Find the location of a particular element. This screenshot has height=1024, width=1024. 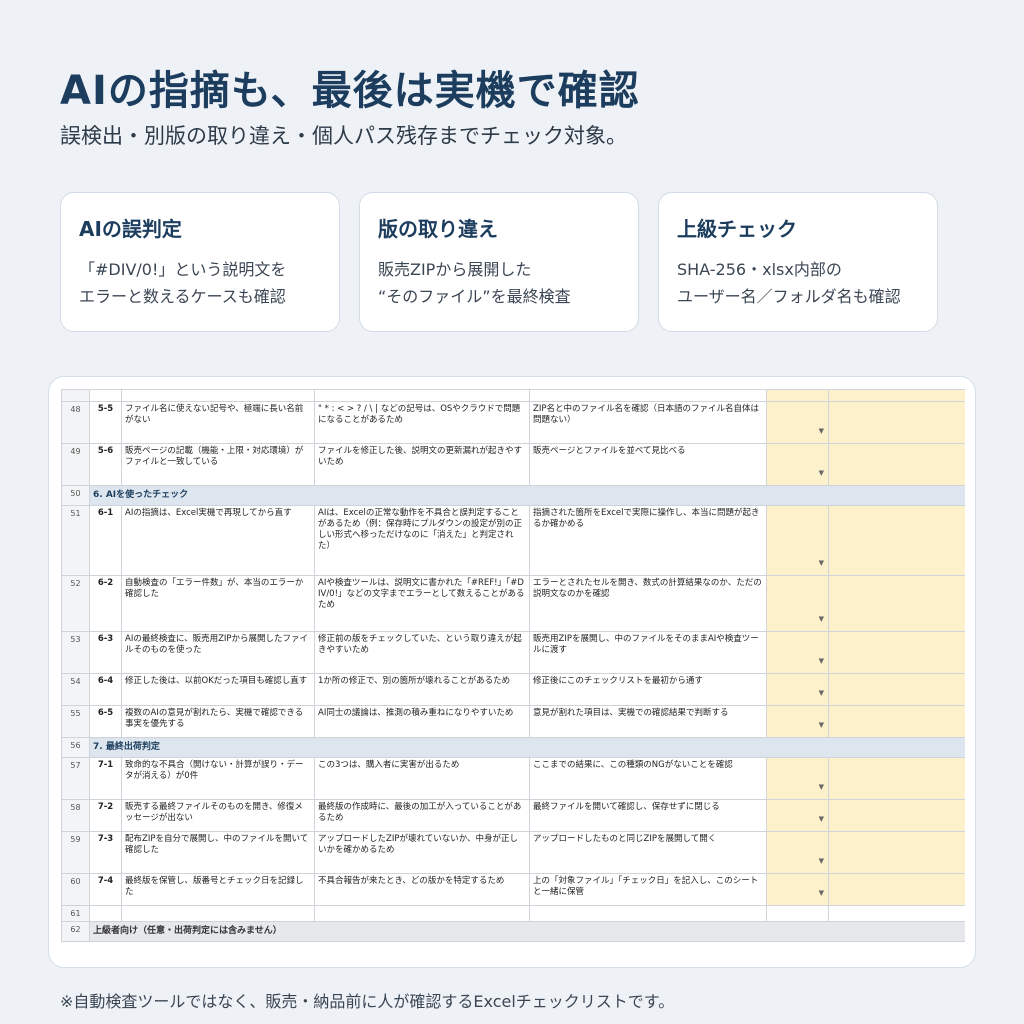

item-number: 7-4 is located at coordinates (105, 889).